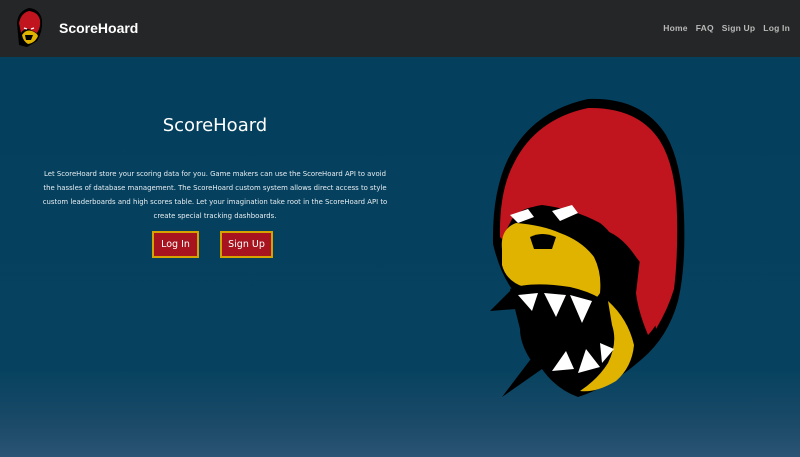 Image resolution: width=800 pixels, height=457 pixels. Describe the element at coordinates (98, 28) in the screenshot. I see `brand-name: ScoreHoard` at that location.